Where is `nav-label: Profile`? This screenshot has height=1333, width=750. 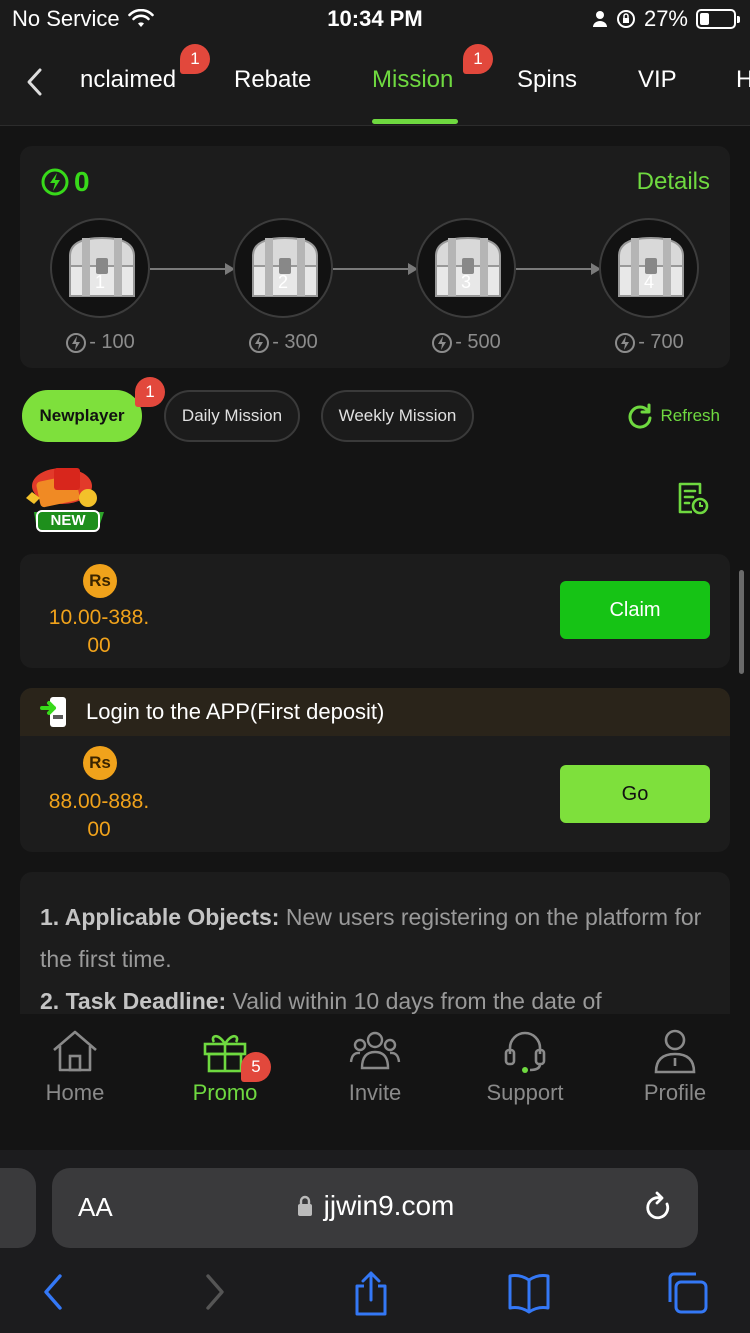 nav-label: Profile is located at coordinates (675, 1092).